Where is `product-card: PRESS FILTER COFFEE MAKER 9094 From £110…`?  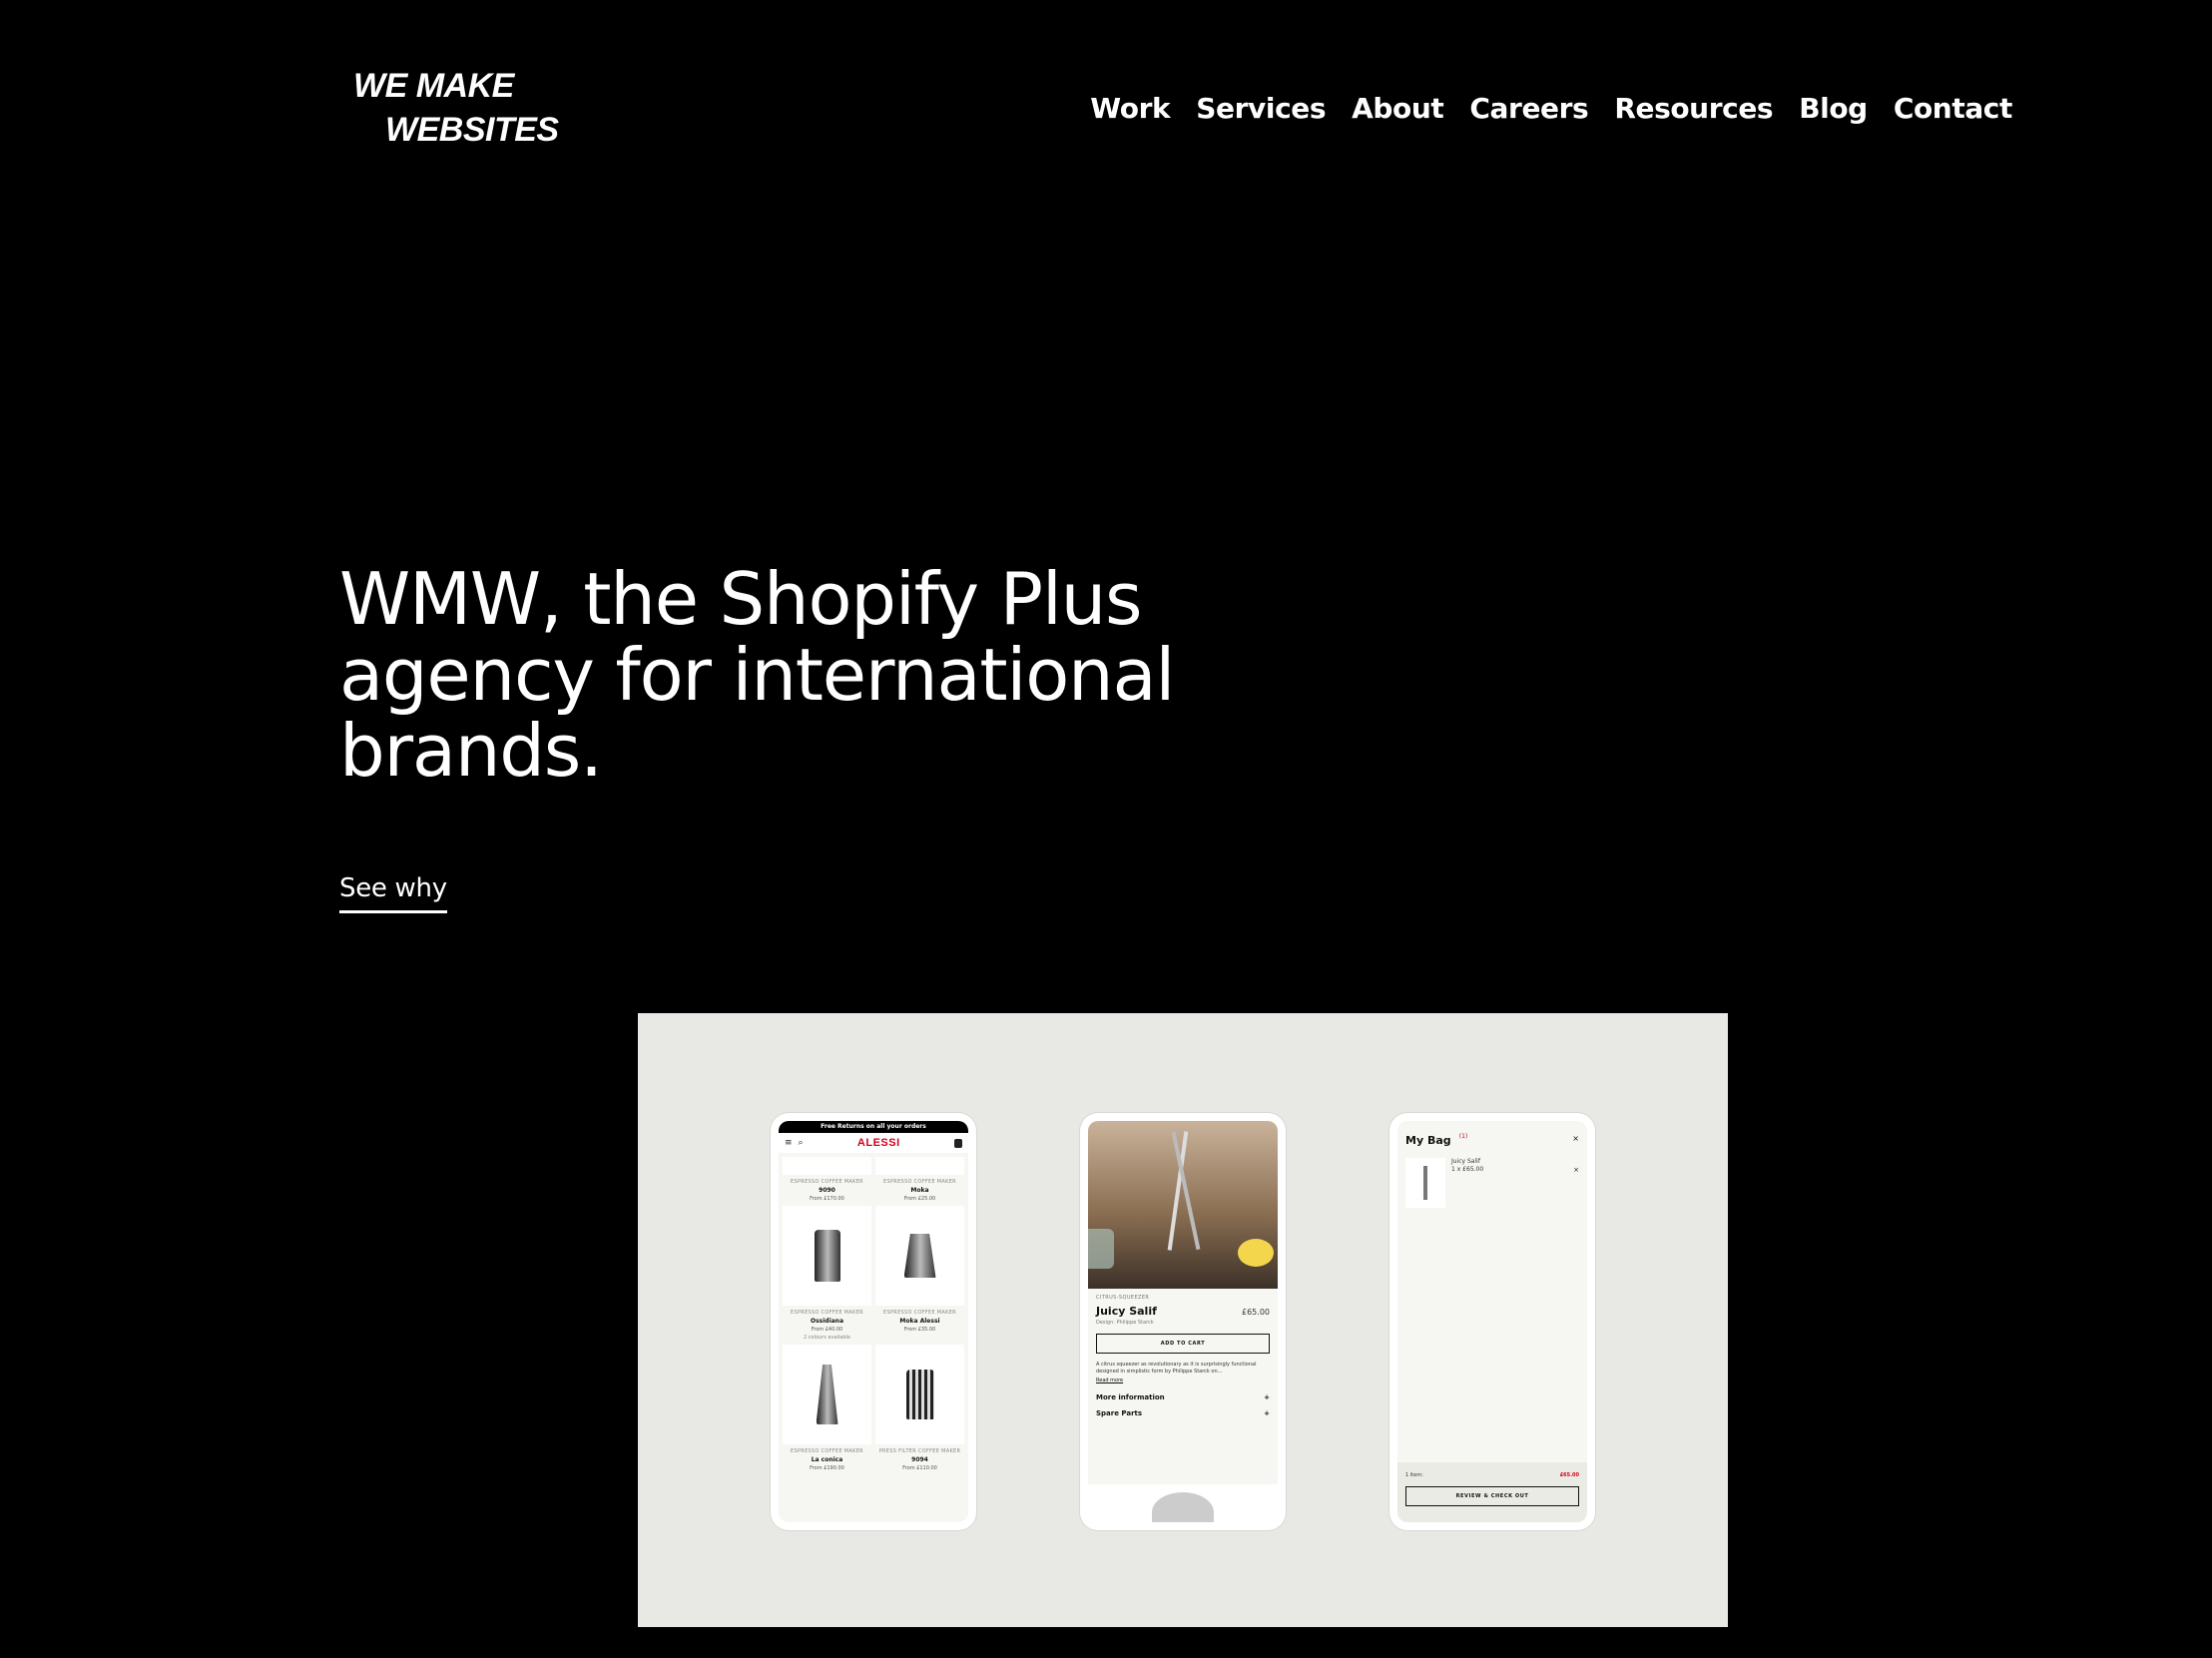 product-card: PRESS FILTER COFFEE MAKER 9094 From £110… is located at coordinates (919, 1408).